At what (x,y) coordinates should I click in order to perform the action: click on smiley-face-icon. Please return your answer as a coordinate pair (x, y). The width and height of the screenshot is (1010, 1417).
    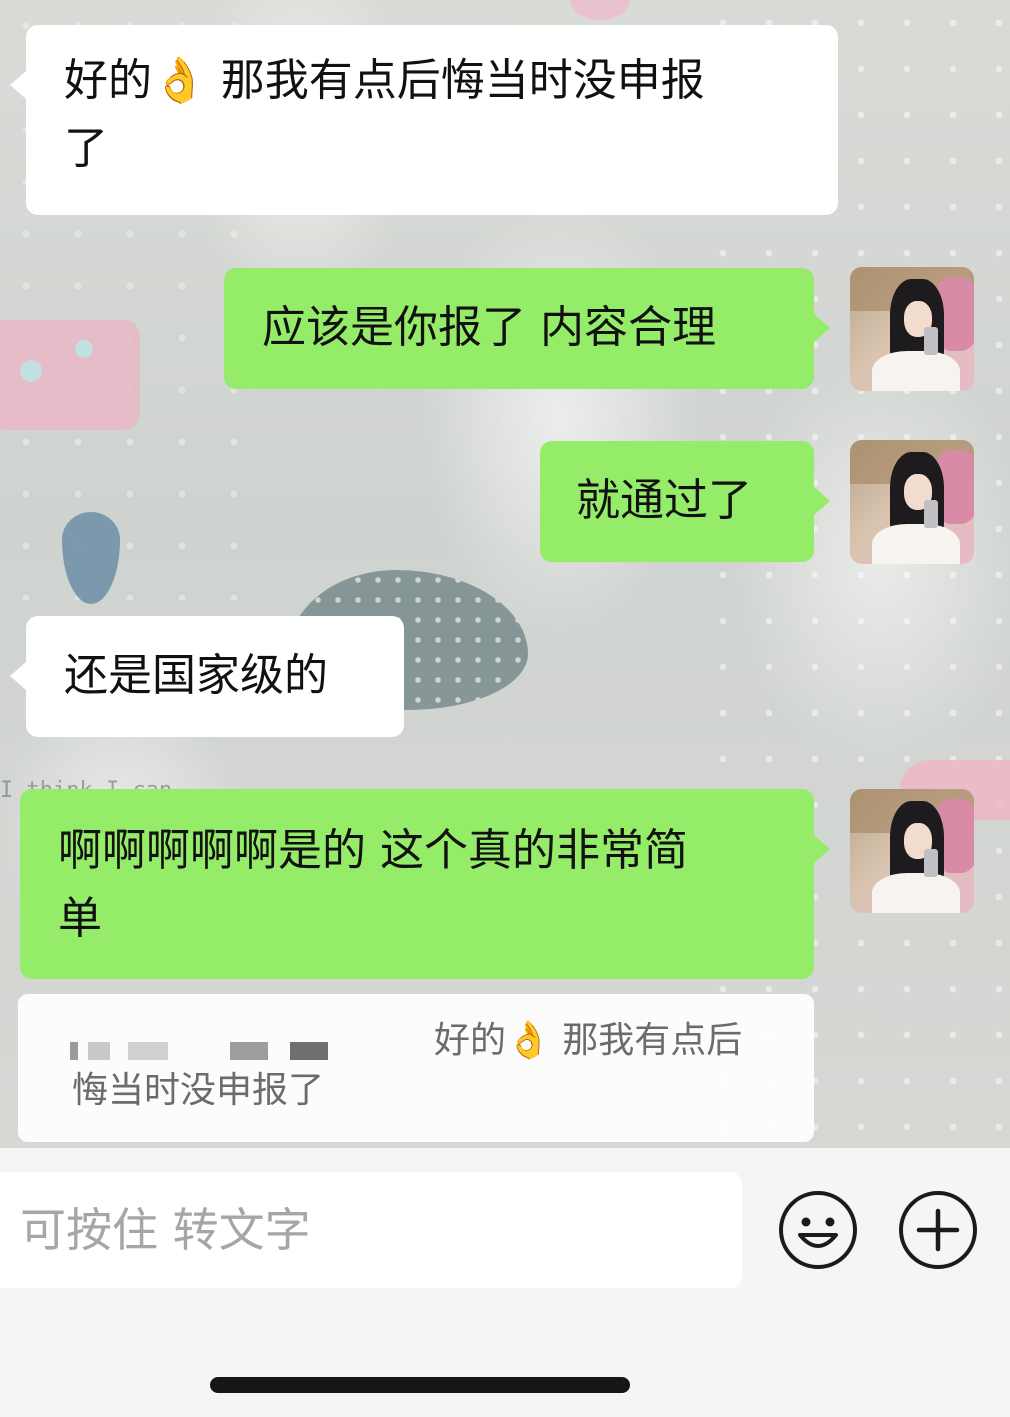
    Looking at the image, I should click on (818, 1232).